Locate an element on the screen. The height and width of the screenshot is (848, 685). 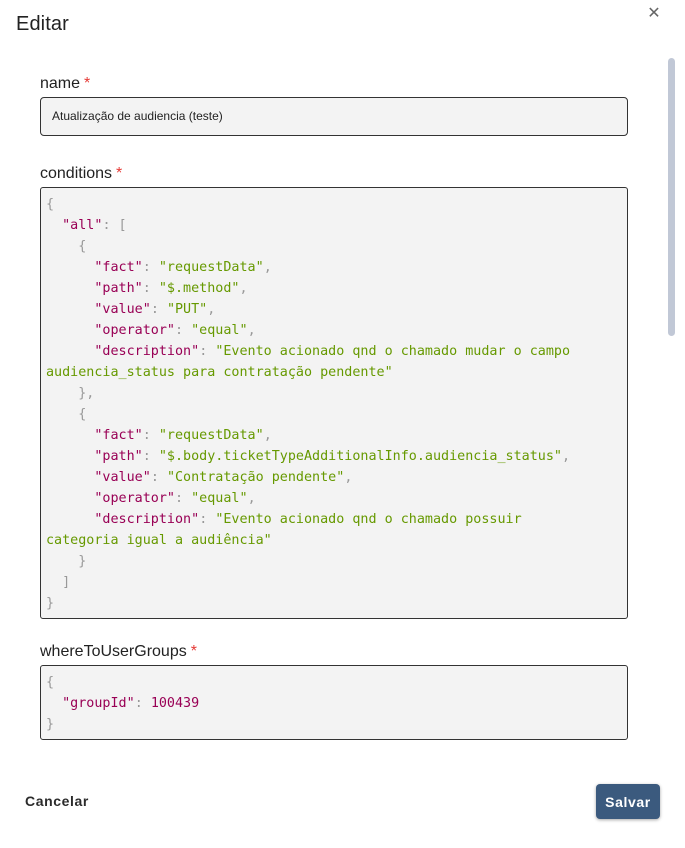
code-line: "value": "PUT", is located at coordinates (334, 309).